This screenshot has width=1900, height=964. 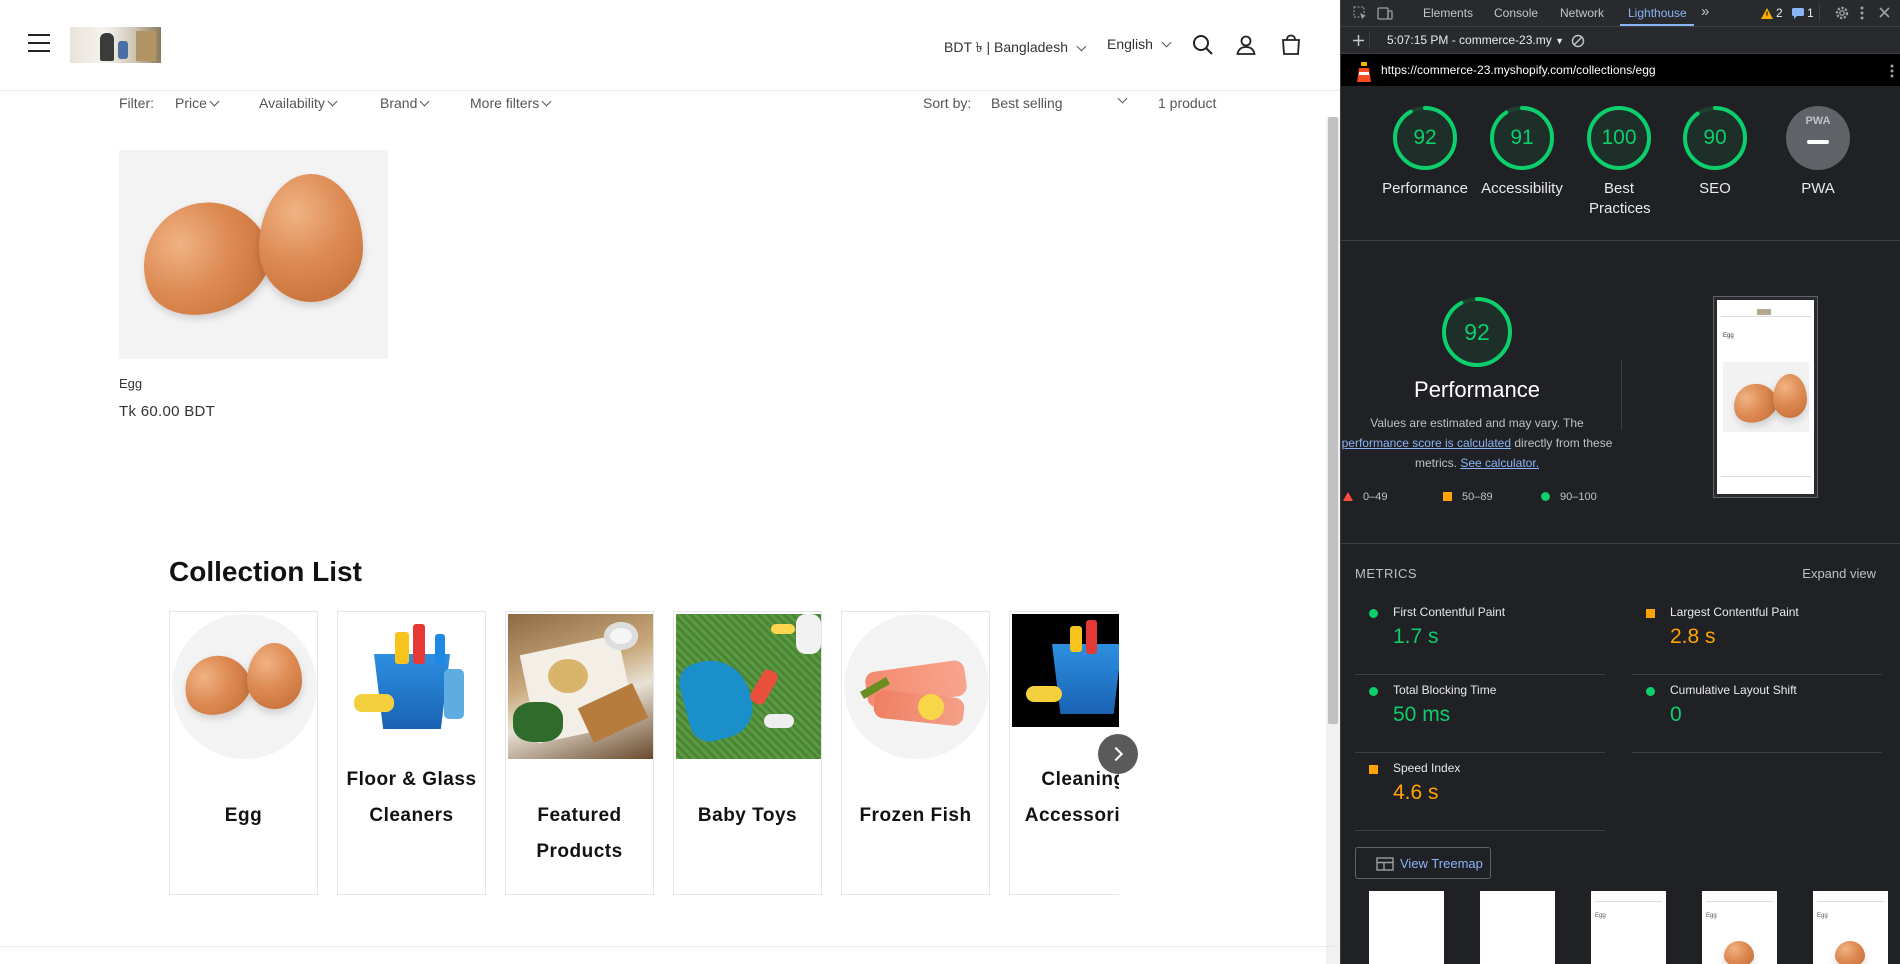 I want to click on warnings-badge: 2, so click(x=1772, y=13).